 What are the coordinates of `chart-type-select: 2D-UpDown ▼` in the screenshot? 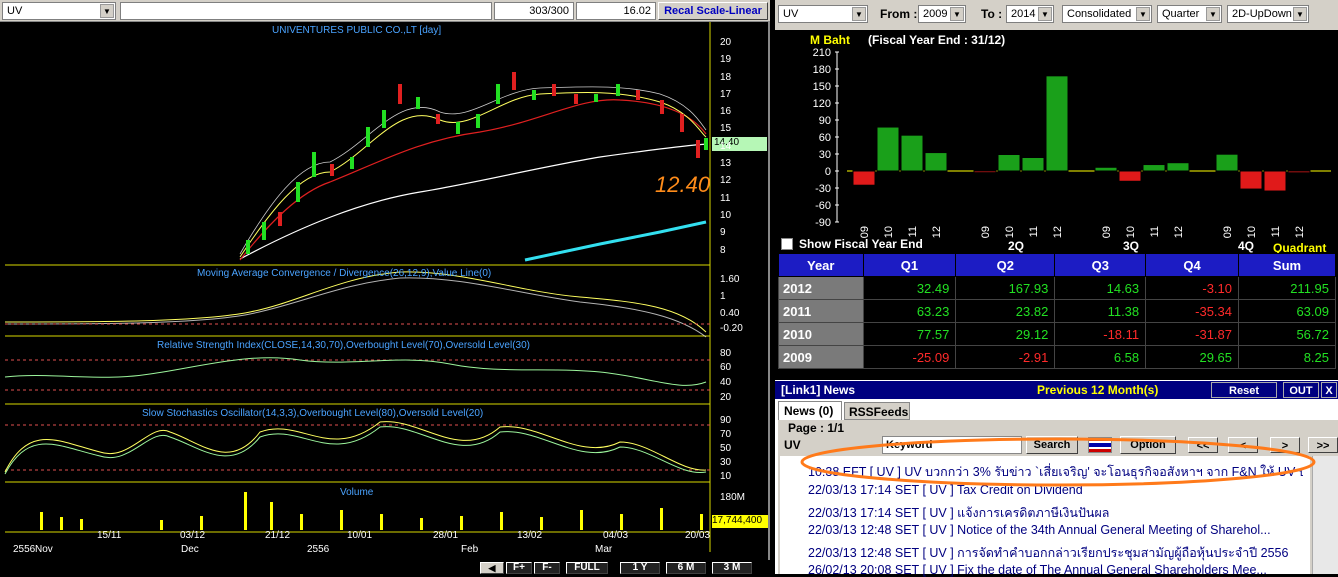 It's located at (1268, 14).